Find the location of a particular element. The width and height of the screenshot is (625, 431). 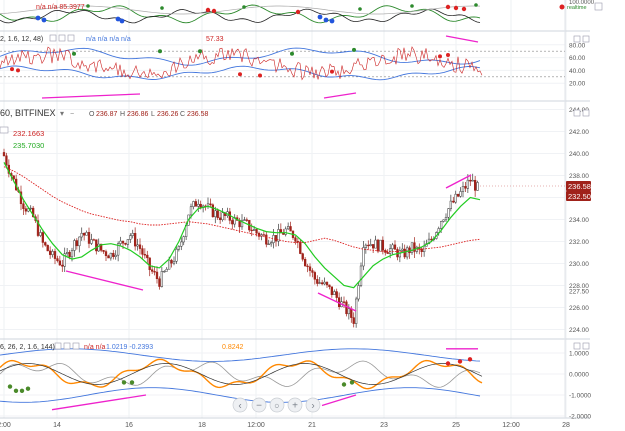

pane2-eye-icon is located at coordinates (62, 38).